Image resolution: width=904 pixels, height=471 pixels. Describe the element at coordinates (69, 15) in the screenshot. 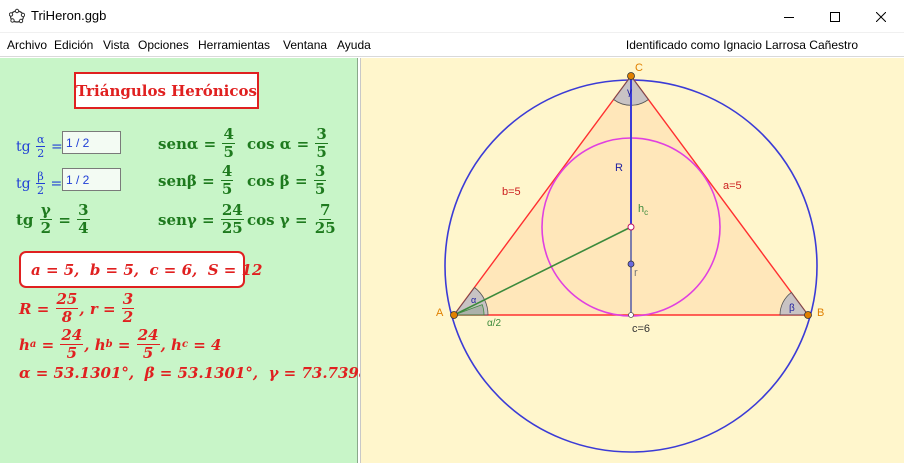

I see `window-title: TriHeron.ggb` at that location.